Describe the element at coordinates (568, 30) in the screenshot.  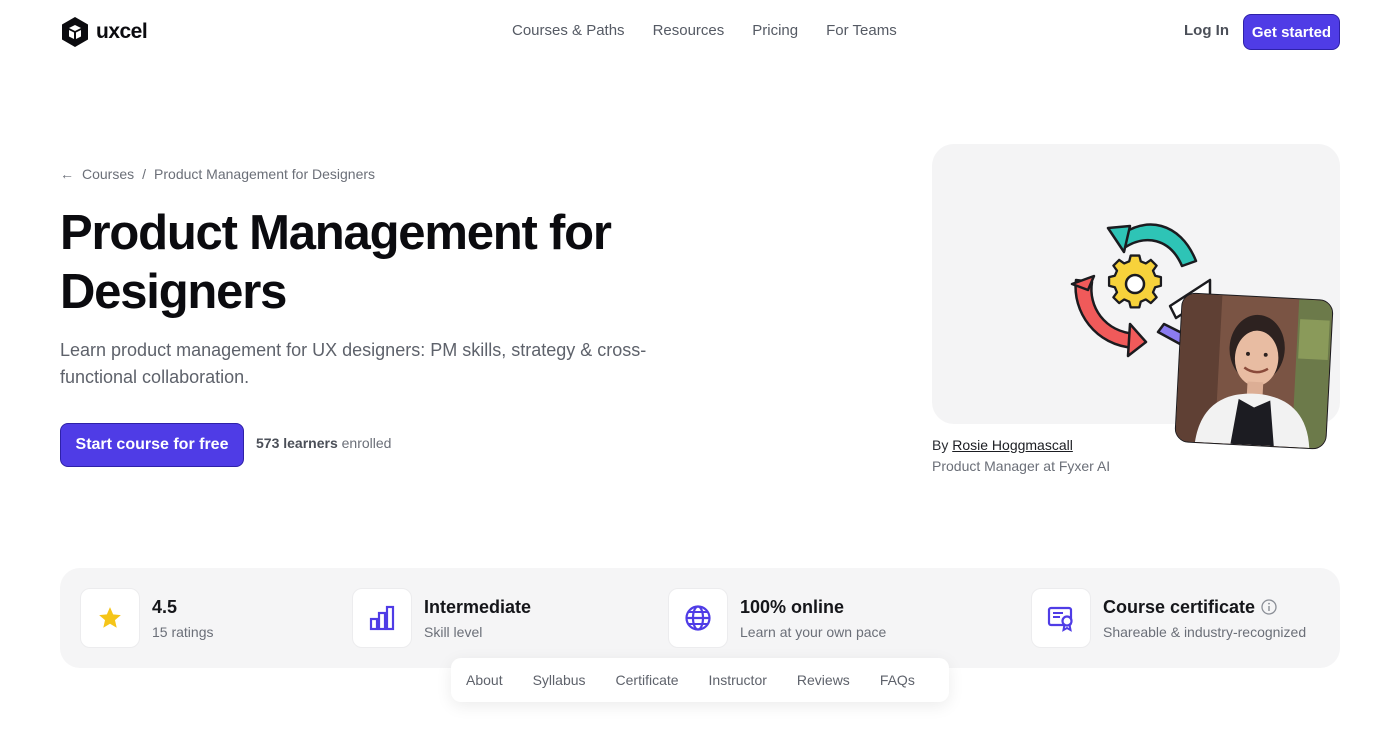
I see `nav-courses-paths: Courses & Paths` at that location.